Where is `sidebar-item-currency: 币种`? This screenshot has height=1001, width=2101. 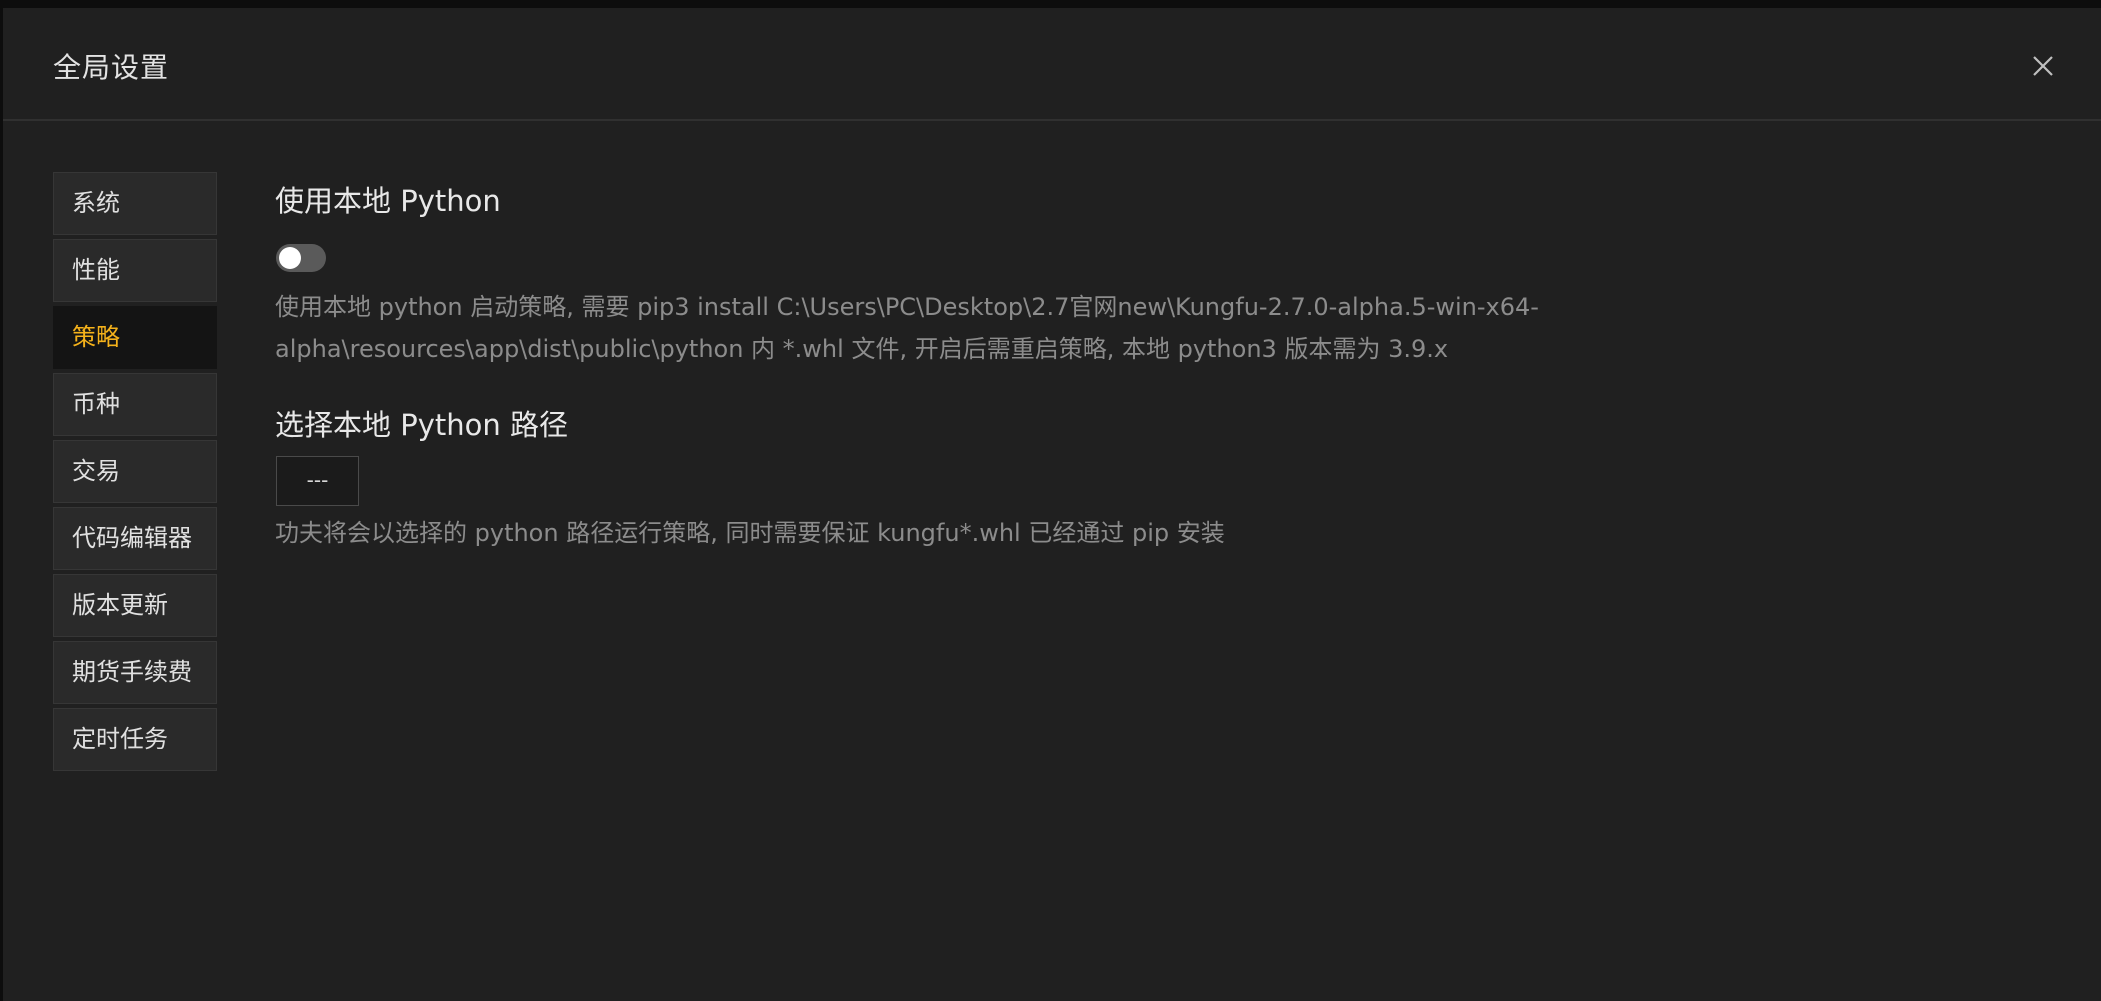
sidebar-item-currency: 币种 is located at coordinates (135, 404).